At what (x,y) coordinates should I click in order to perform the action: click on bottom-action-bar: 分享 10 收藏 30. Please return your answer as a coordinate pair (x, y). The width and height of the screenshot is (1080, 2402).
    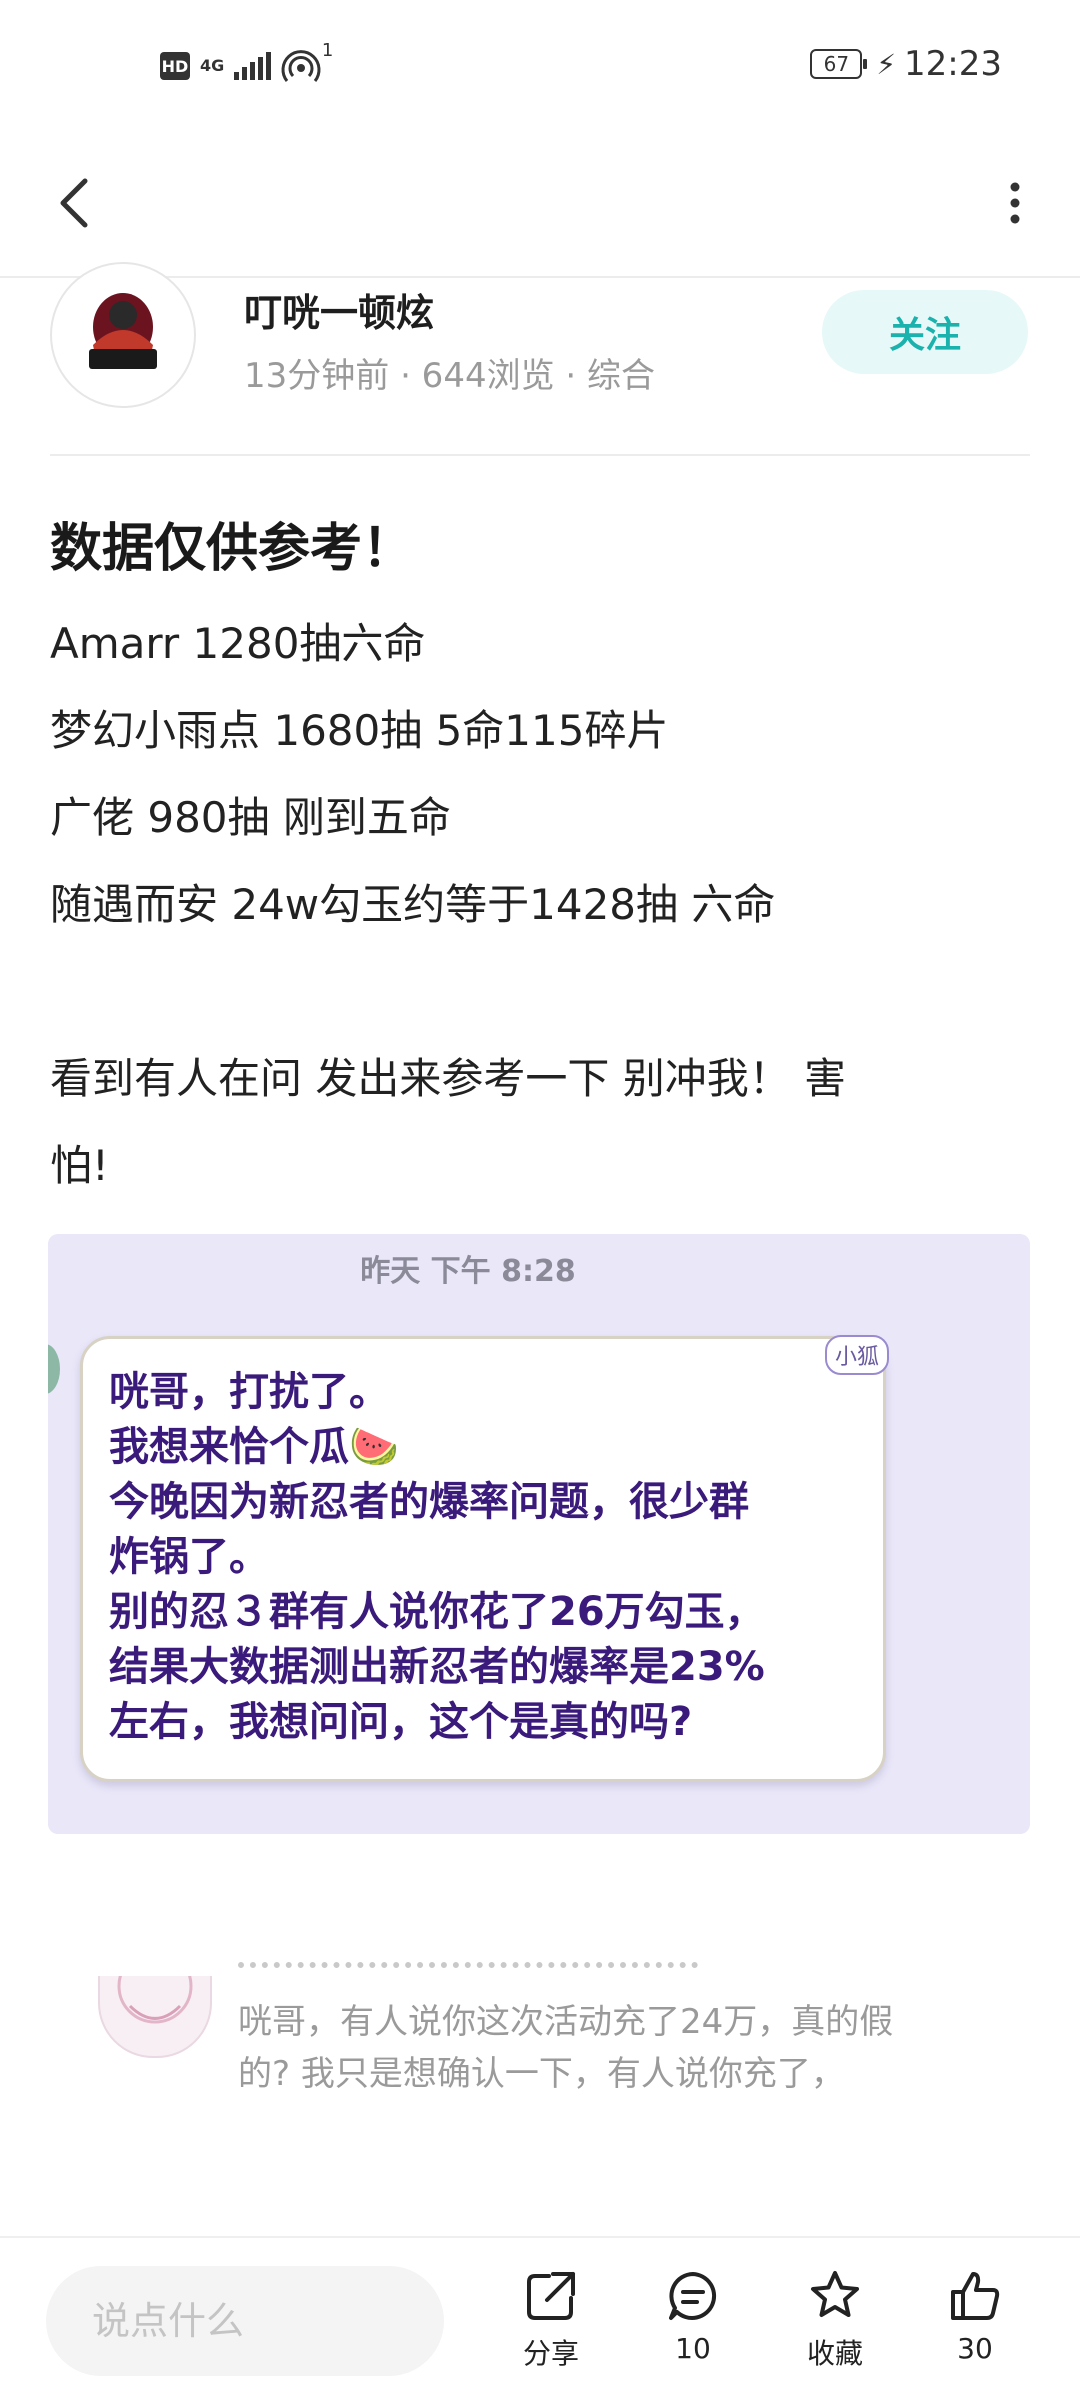
    Looking at the image, I should click on (540, 2319).